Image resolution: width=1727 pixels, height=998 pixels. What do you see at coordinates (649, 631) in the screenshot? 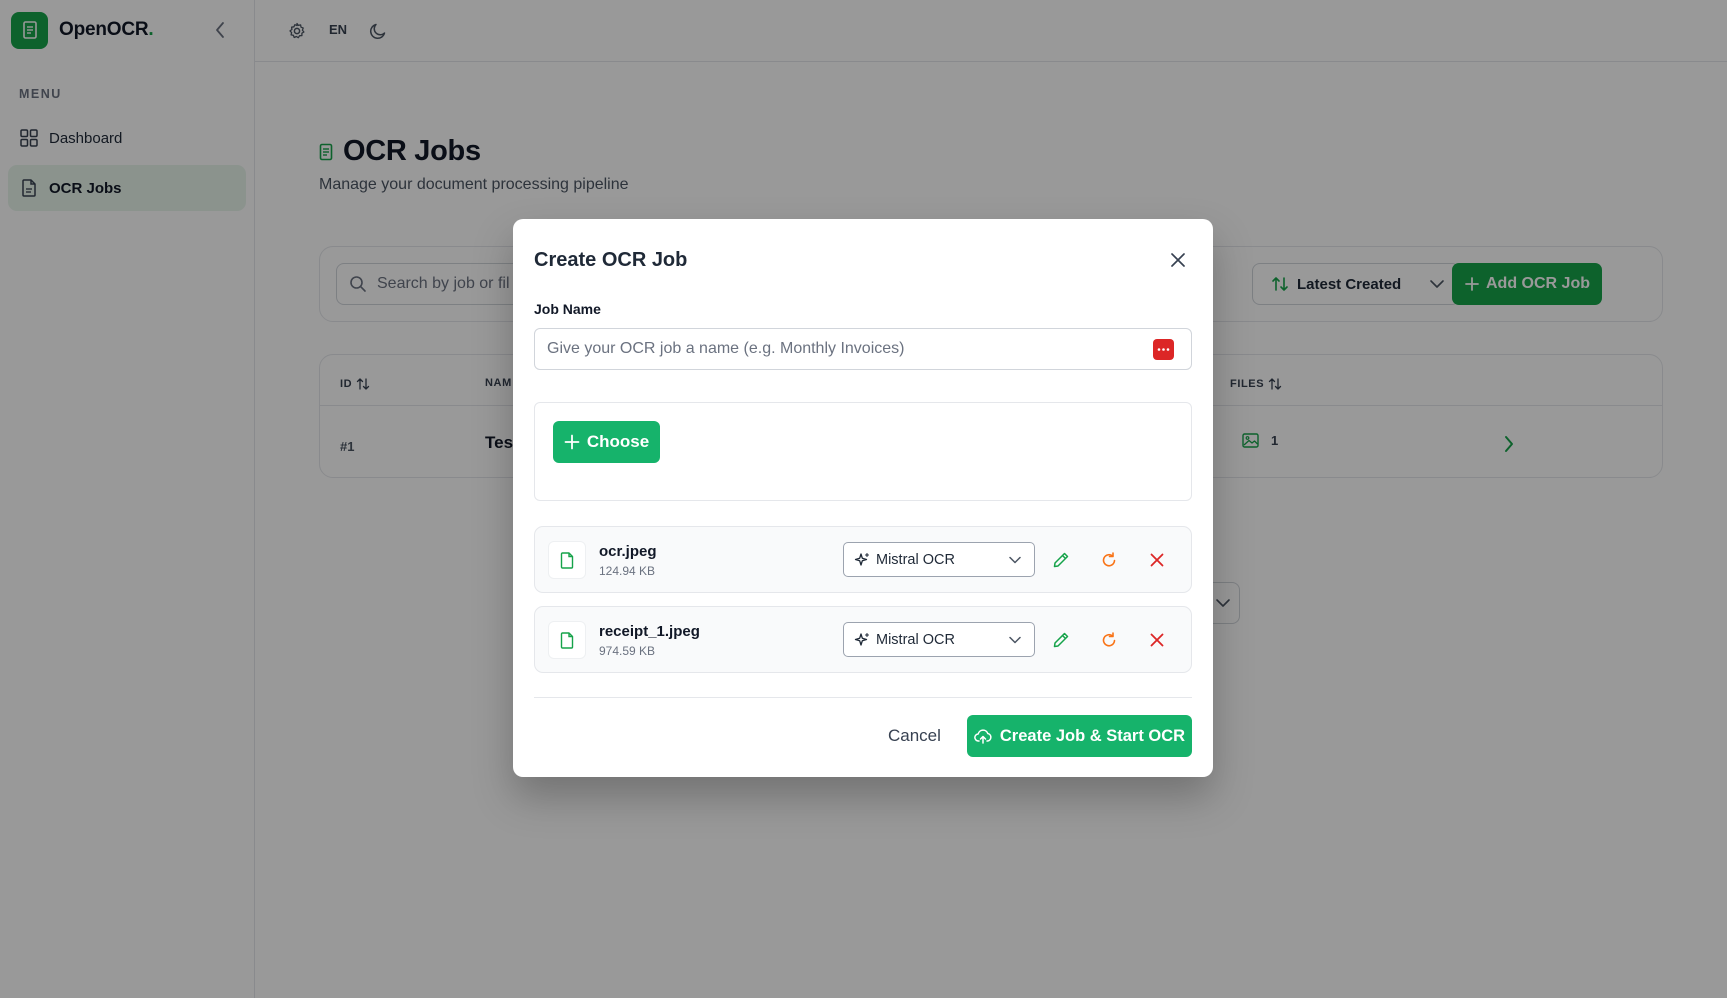
I see `file-name: receipt_1.jpeg` at bounding box center [649, 631].